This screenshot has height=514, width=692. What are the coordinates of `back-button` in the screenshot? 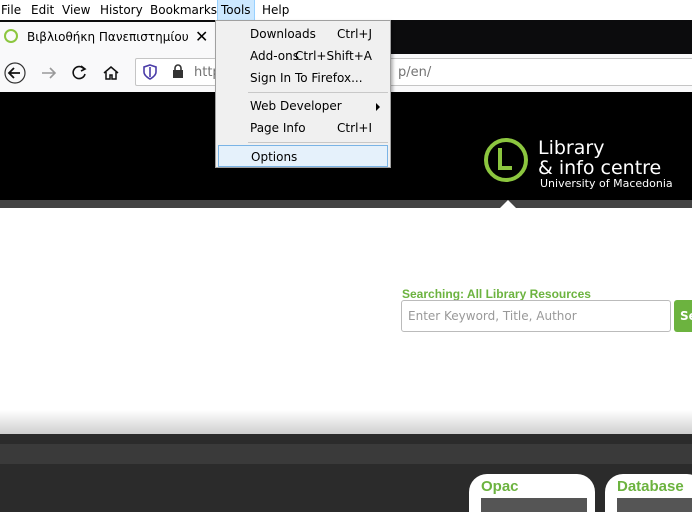 It's located at (15, 73).